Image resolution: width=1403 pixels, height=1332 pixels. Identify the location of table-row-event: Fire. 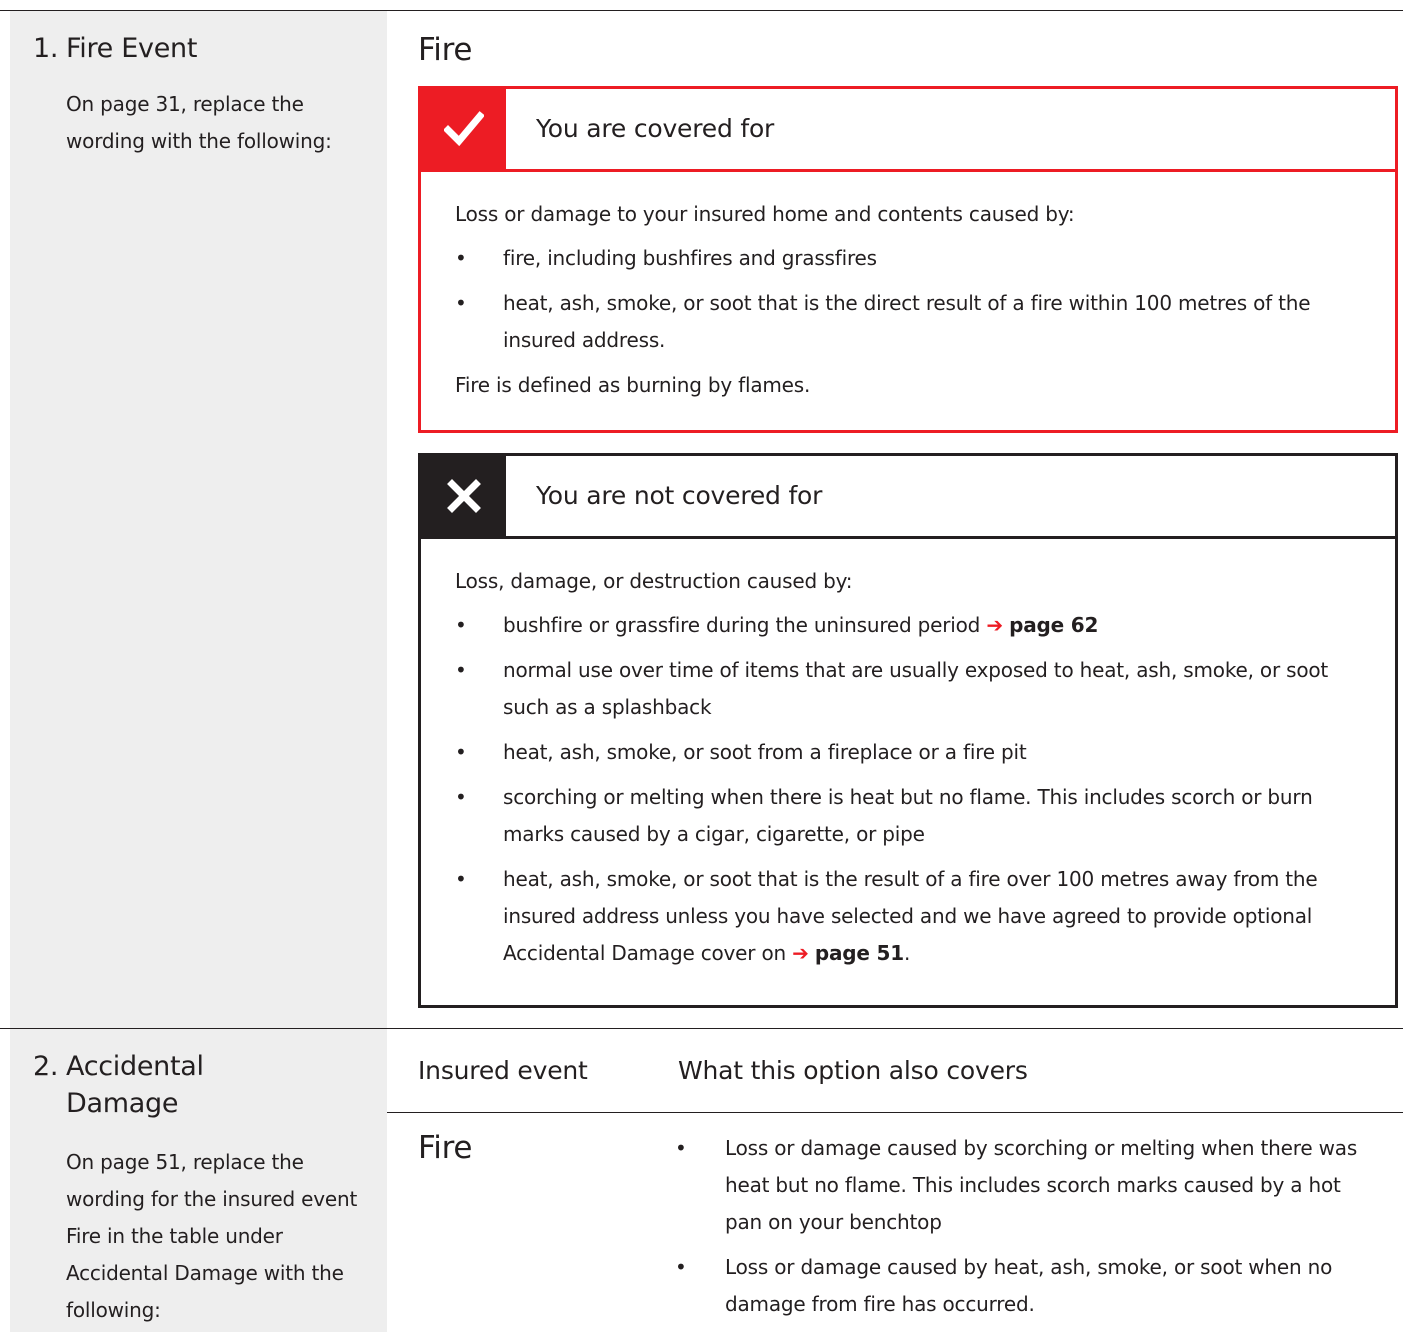
(445, 1148).